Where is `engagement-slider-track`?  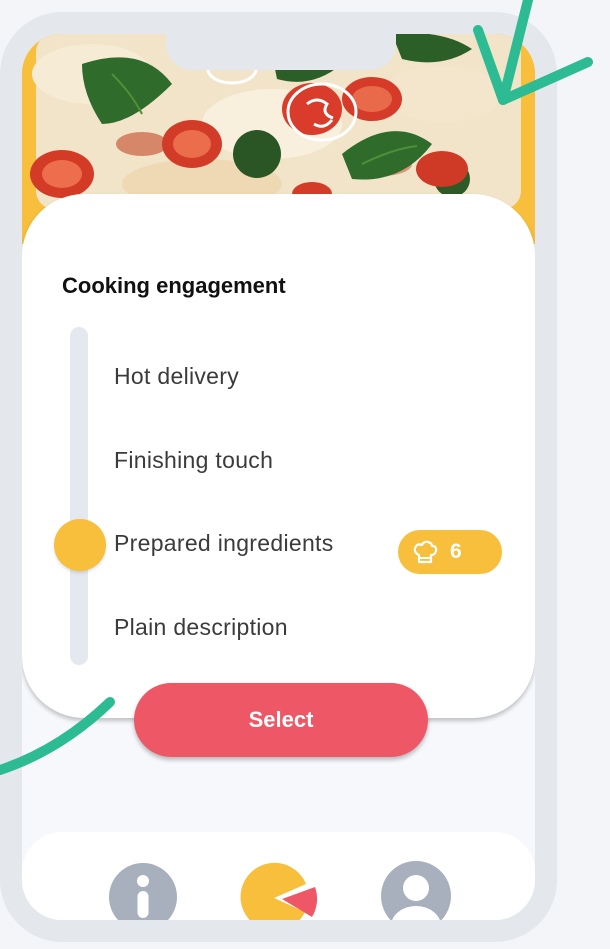
engagement-slider-track is located at coordinates (79, 496).